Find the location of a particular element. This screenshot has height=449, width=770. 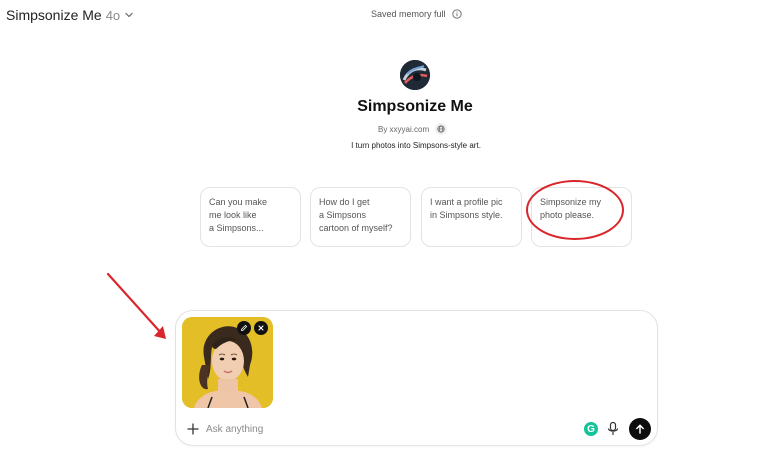

grammarly-icon: G is located at coordinates (591, 429).